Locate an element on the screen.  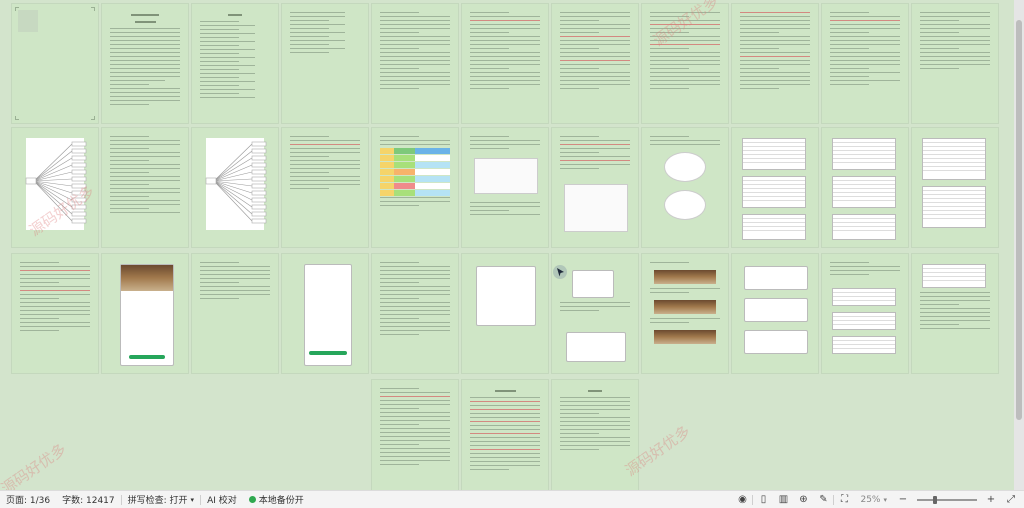
vertical-scrollbar is located at coordinates (1019, 245).